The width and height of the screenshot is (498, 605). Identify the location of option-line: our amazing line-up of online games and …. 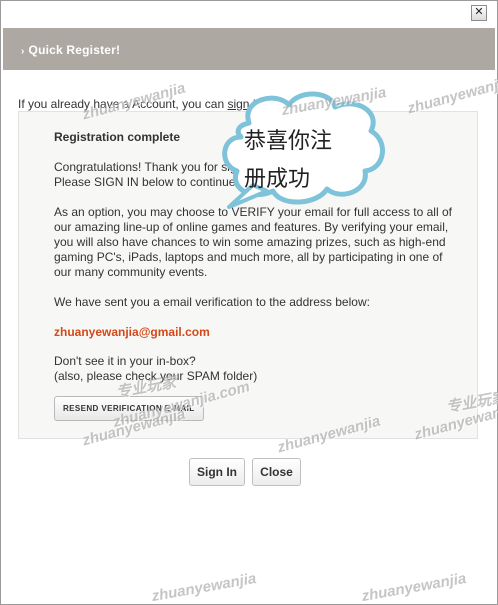
(251, 227).